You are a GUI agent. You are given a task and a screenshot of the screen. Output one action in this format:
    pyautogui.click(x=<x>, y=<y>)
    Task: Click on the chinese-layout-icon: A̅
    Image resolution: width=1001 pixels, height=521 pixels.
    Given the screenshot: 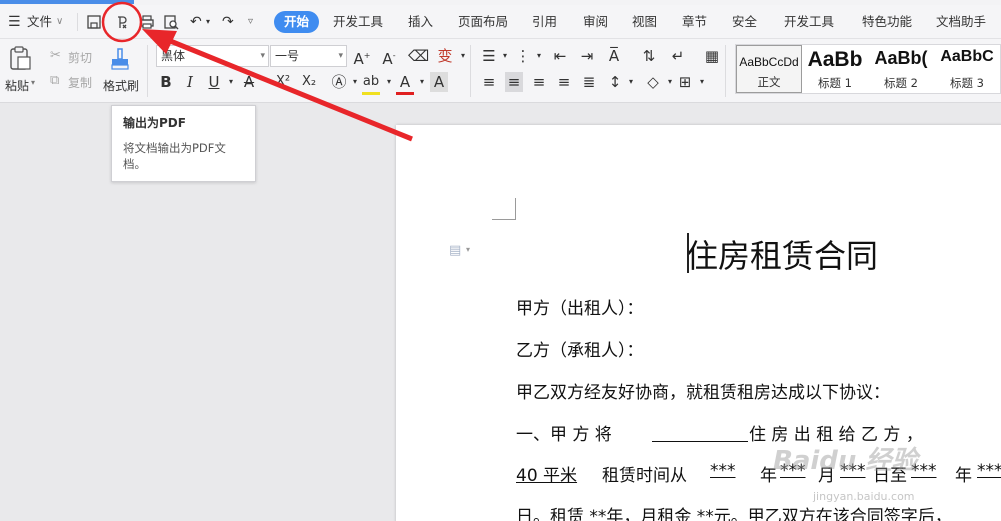 What is the action you would take?
    pyautogui.click(x=614, y=56)
    